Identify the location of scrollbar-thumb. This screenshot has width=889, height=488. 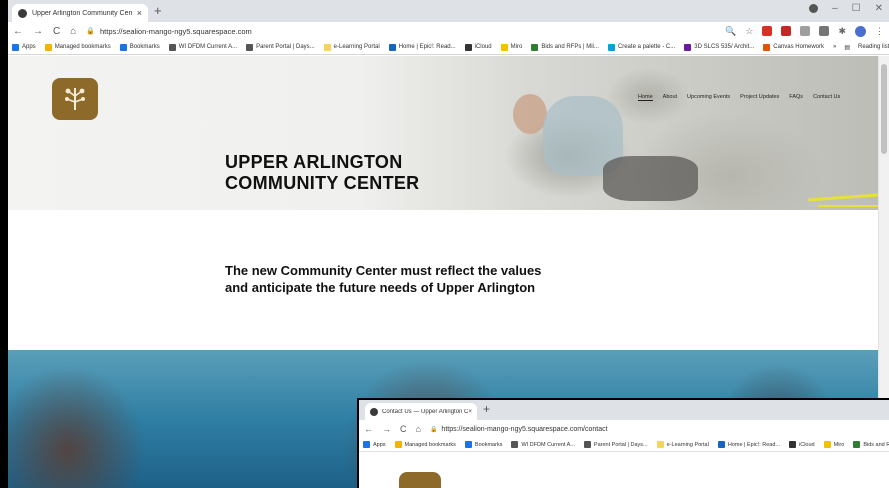
(884, 109).